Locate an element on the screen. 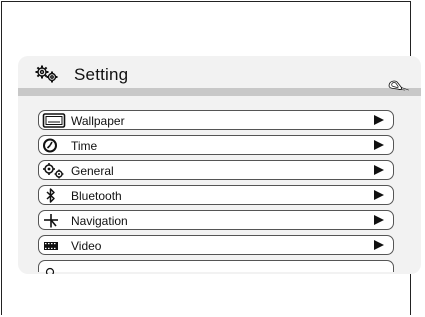 This screenshot has width=425, height=317. menu-item-label: Bluetooth is located at coordinates (96, 196).